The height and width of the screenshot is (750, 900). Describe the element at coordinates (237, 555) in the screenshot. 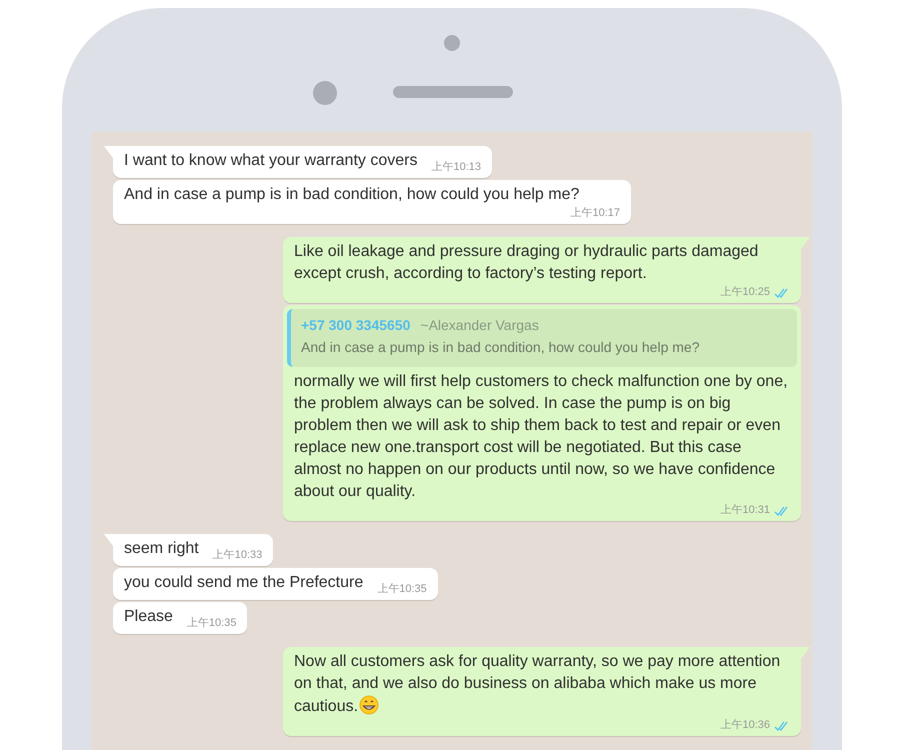

I see `message-time: 上午10:33` at that location.